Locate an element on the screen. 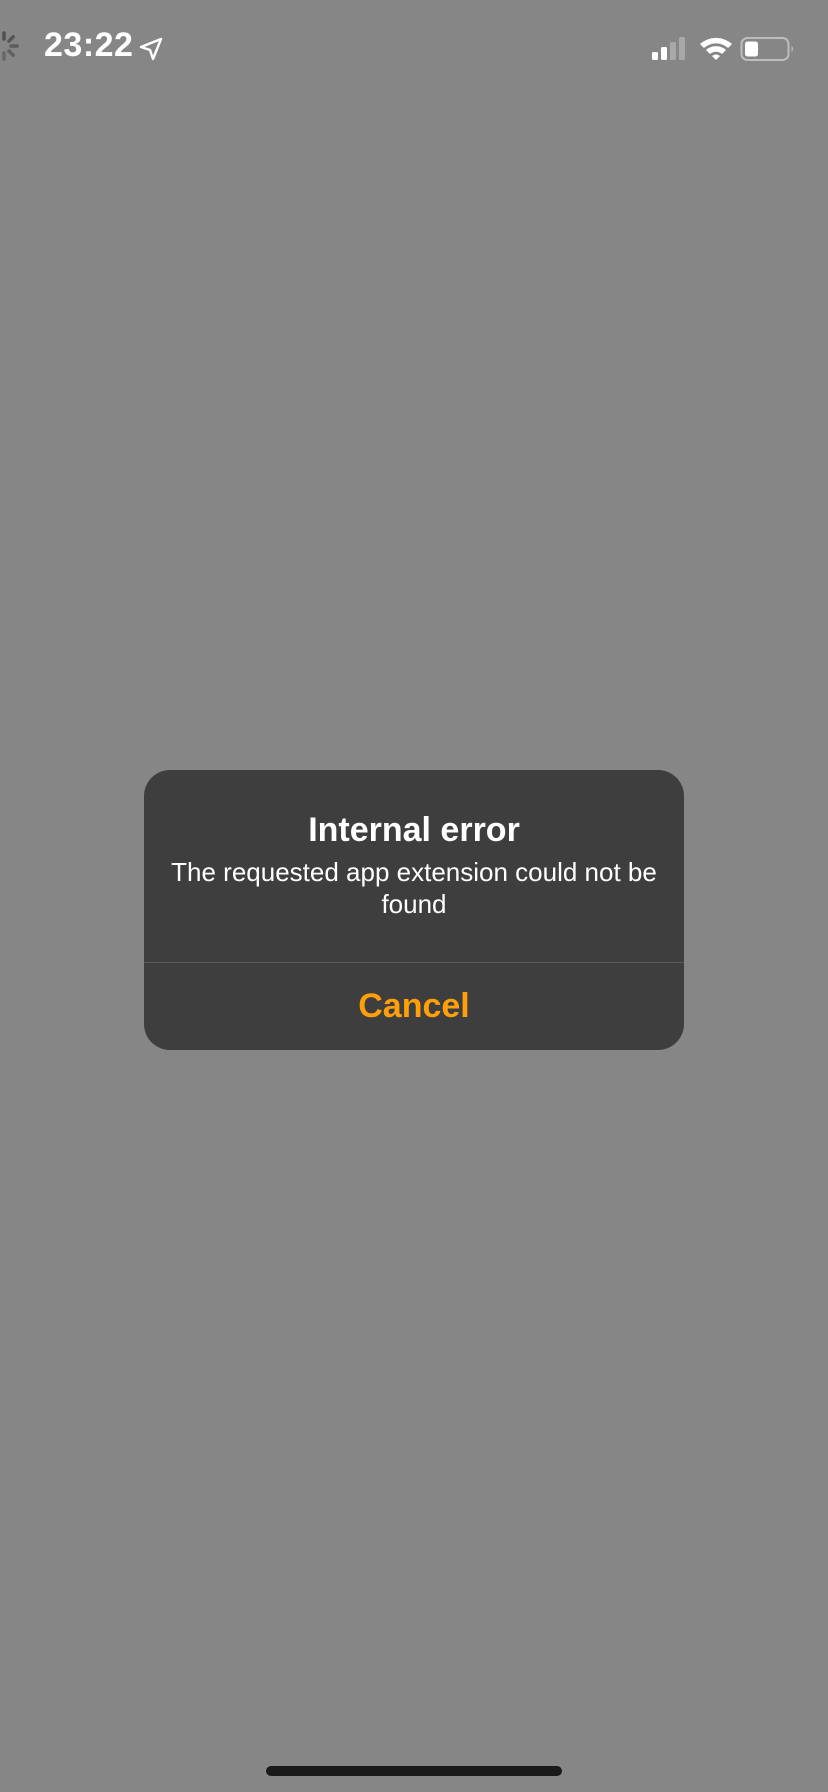  battery-icon is located at coordinates (766, 49).